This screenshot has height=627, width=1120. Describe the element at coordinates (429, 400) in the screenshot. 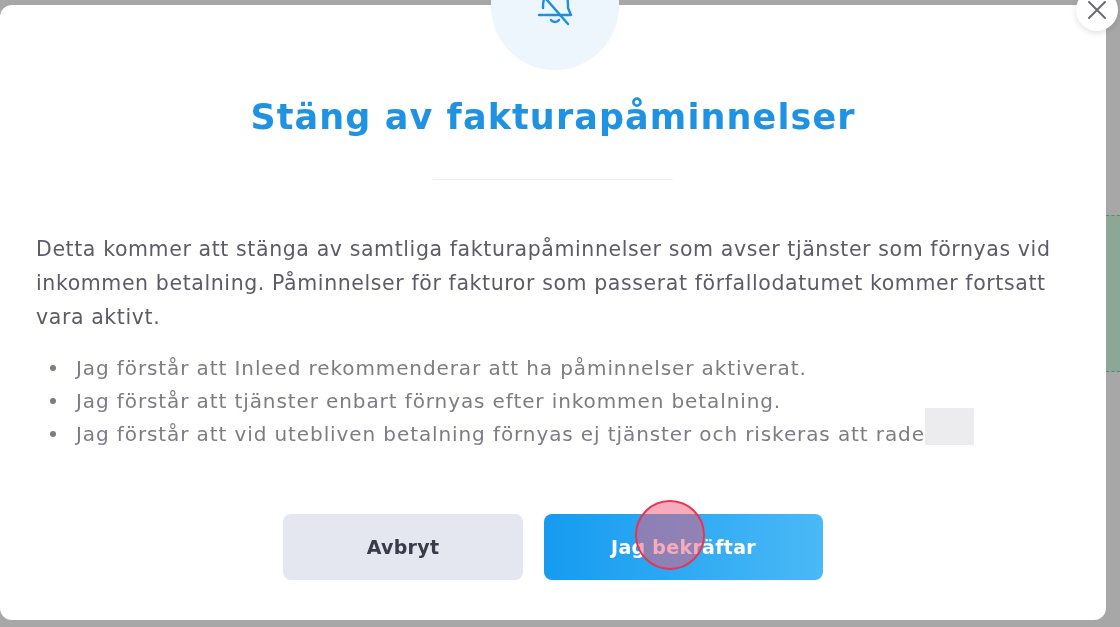

I see `acknowledgement-text: Jag förstår att tjänster enbart förnyas efter inkommen betalning.` at that location.